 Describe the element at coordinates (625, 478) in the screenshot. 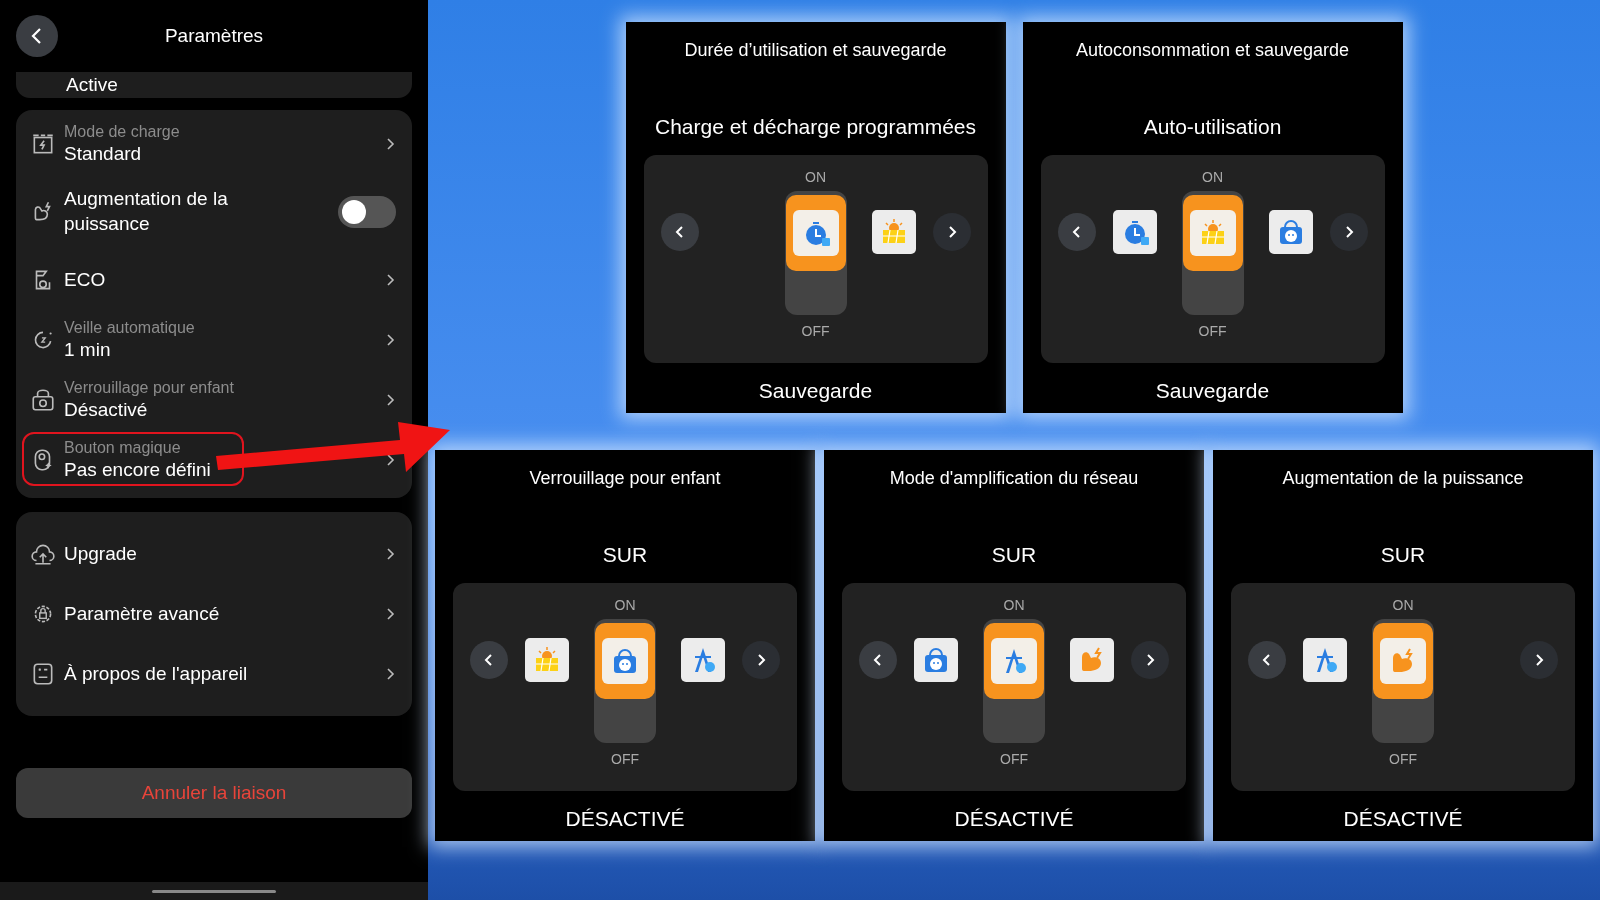

I see `card-title: Verrouillage pour enfant` at that location.